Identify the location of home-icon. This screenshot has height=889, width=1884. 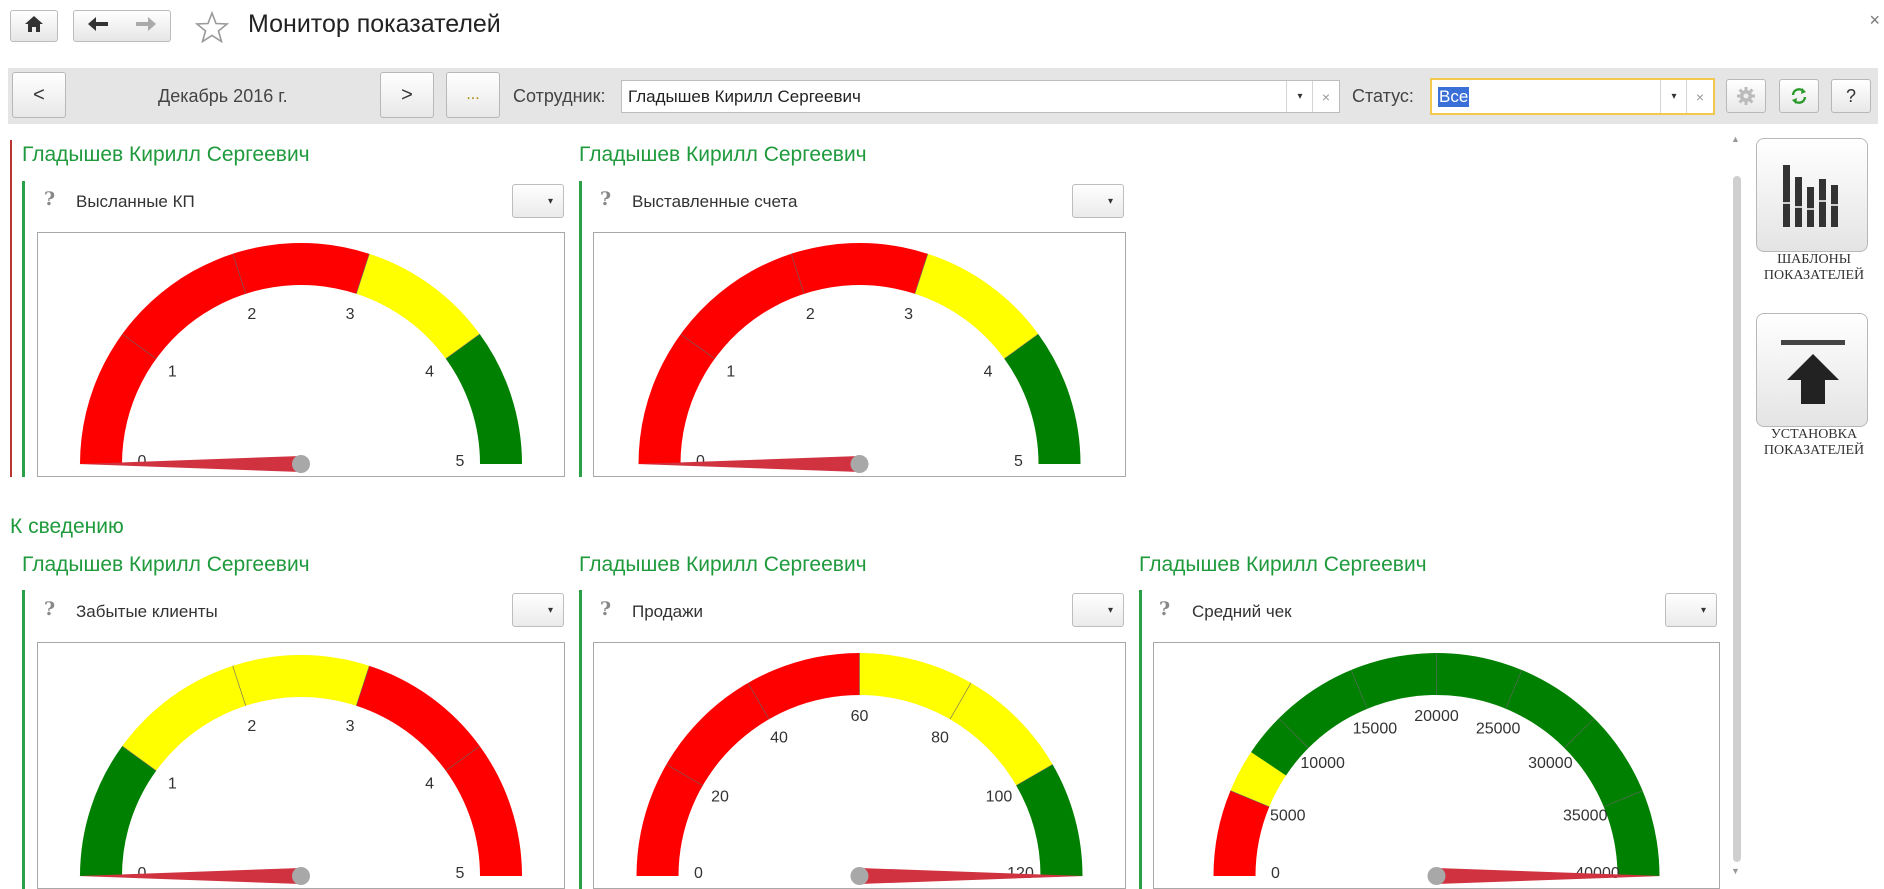
(34, 26).